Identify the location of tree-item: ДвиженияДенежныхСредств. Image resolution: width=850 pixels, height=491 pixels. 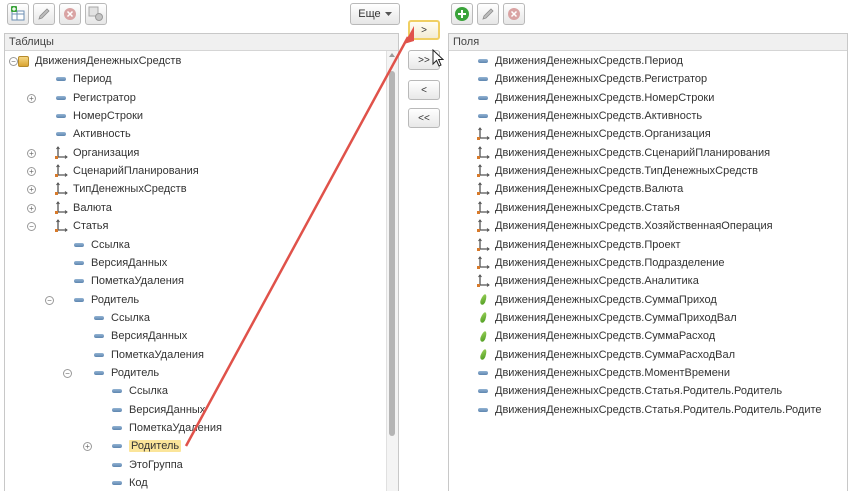
(98, 61).